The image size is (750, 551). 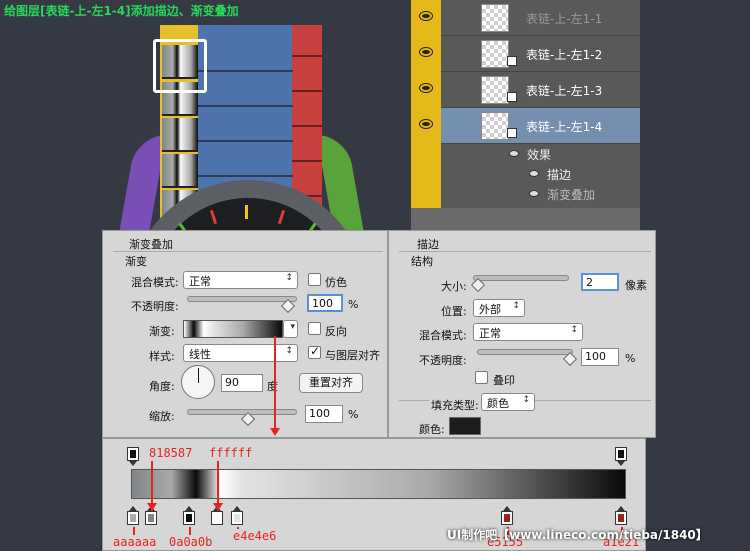 What do you see at coordinates (540, 154) in the screenshot?
I see `effects-header: 效果` at bounding box center [540, 154].